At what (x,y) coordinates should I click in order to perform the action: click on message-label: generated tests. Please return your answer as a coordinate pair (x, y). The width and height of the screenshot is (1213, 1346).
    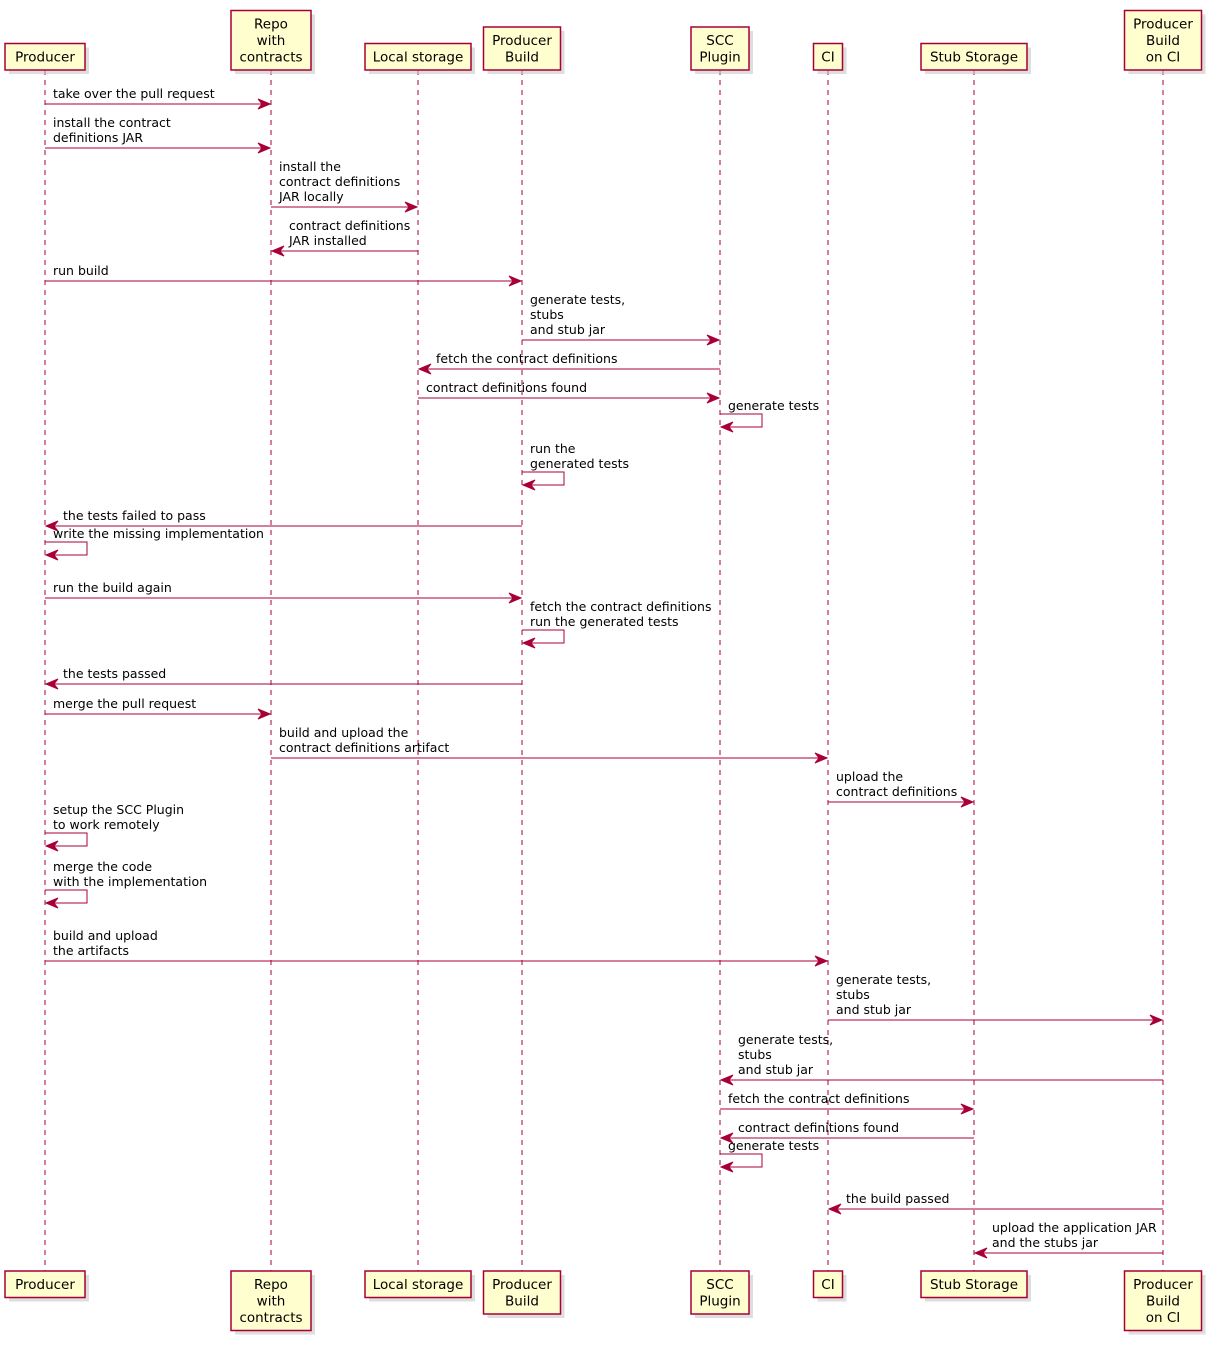
    Looking at the image, I should click on (579, 463).